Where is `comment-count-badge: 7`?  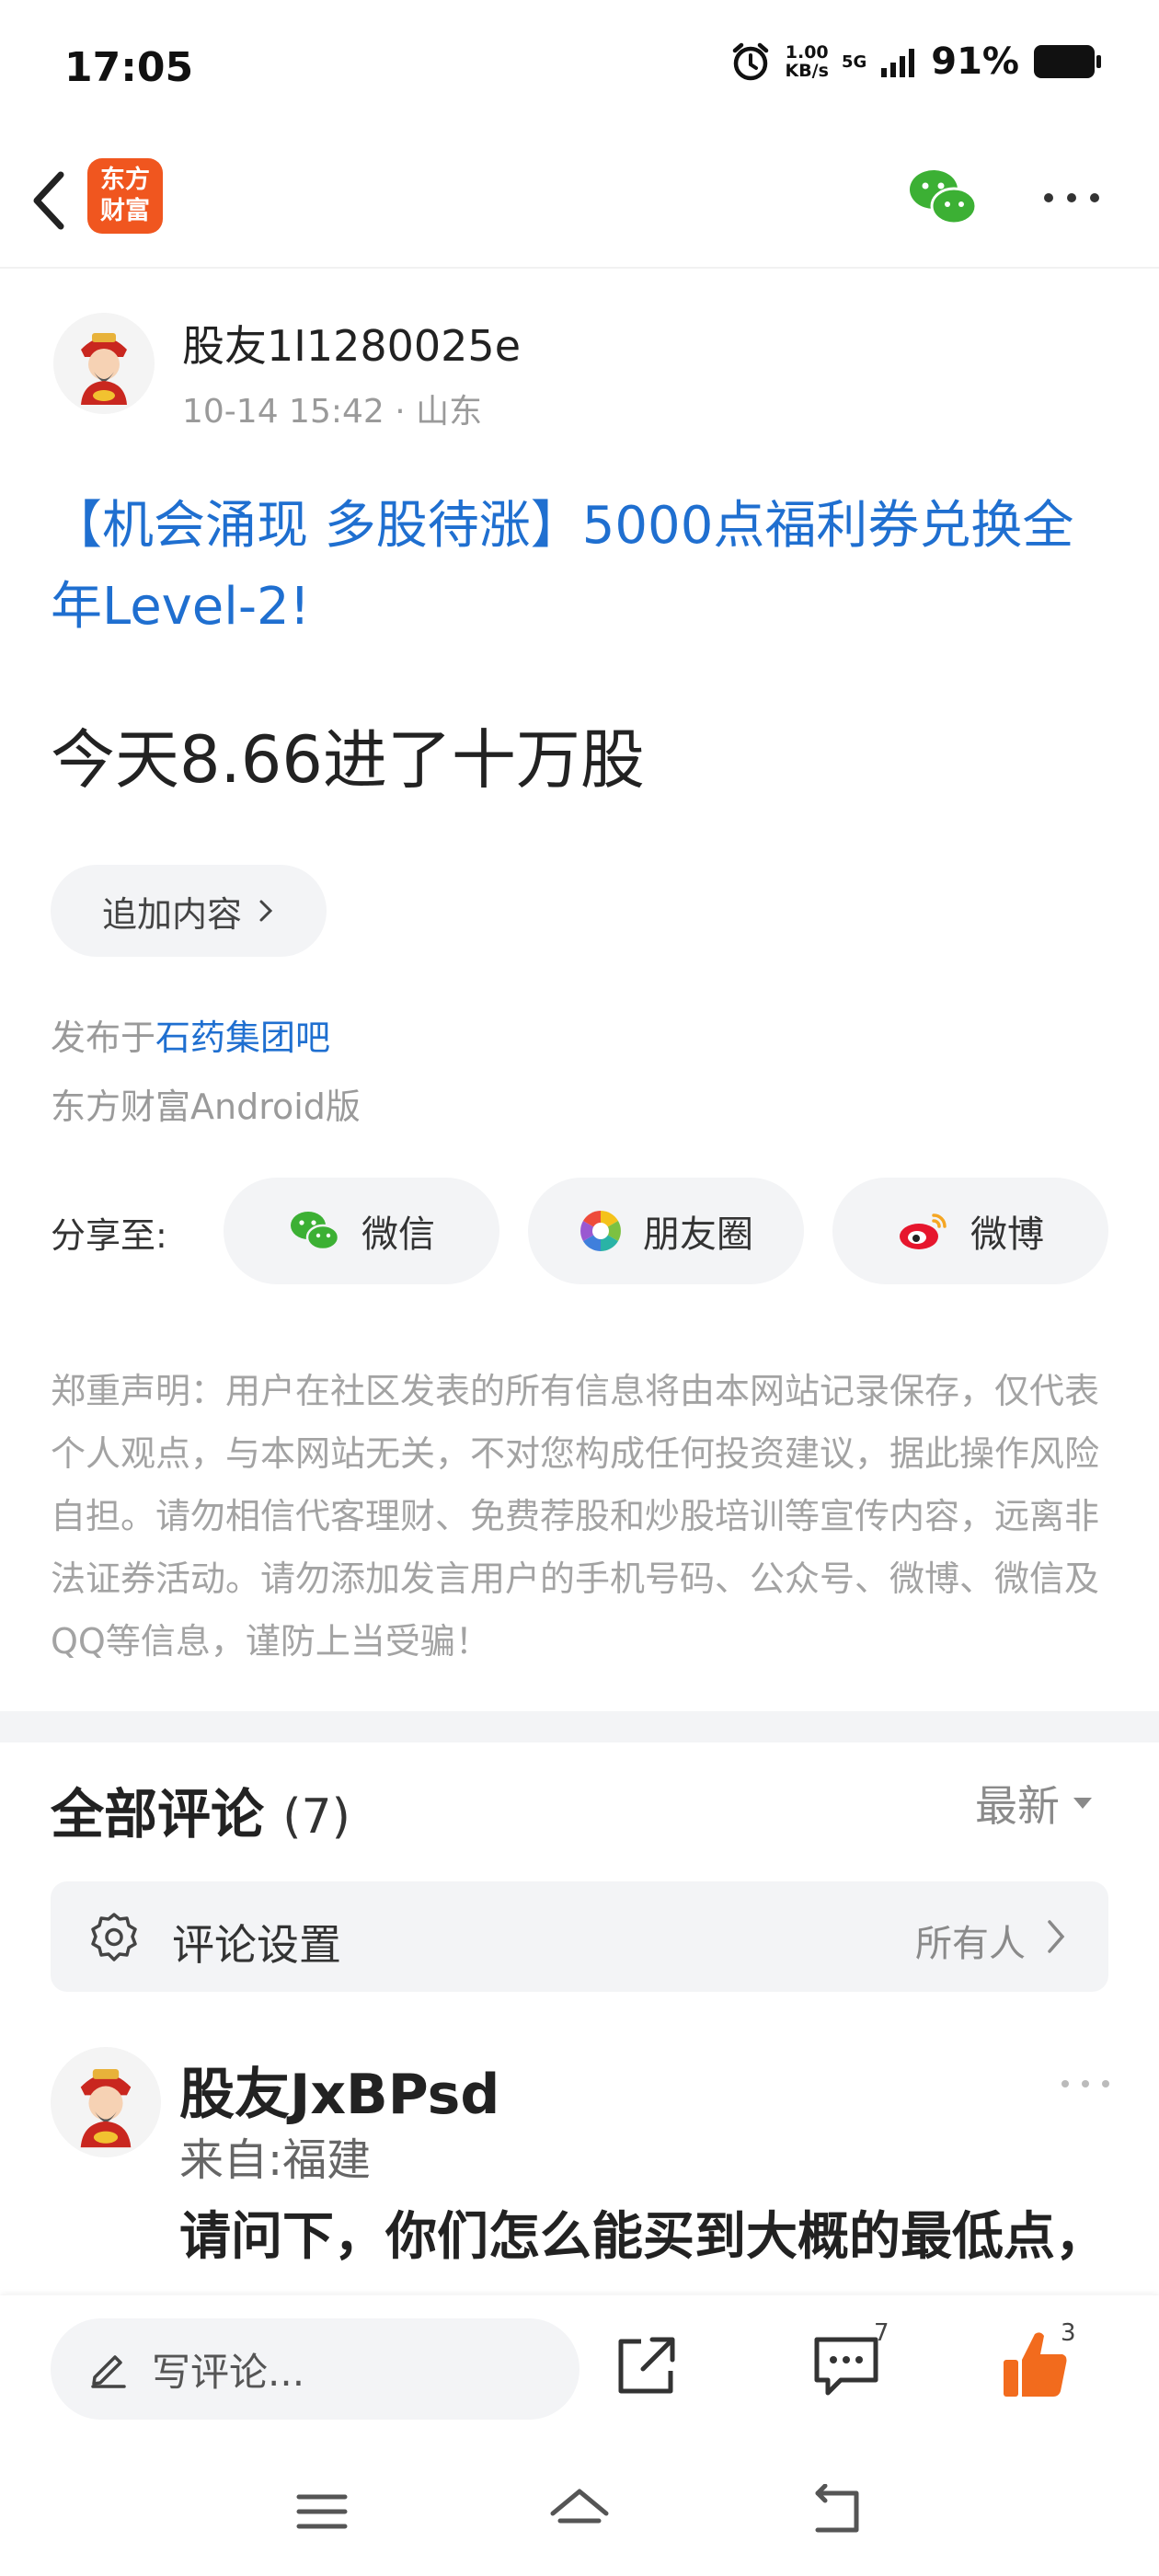
comment-count-badge: 7 is located at coordinates (881, 2333).